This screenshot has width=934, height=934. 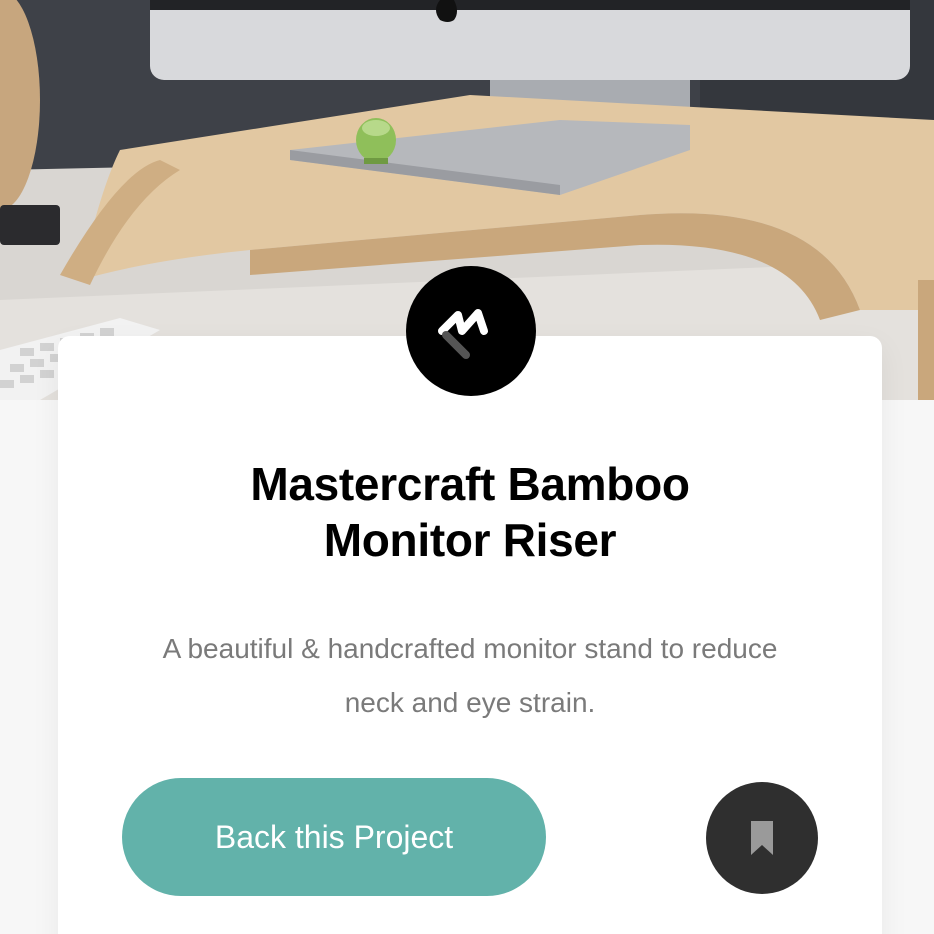 What do you see at coordinates (470, 484) in the screenshot?
I see `project-title-line1: Mastercraft Bamboo` at bounding box center [470, 484].